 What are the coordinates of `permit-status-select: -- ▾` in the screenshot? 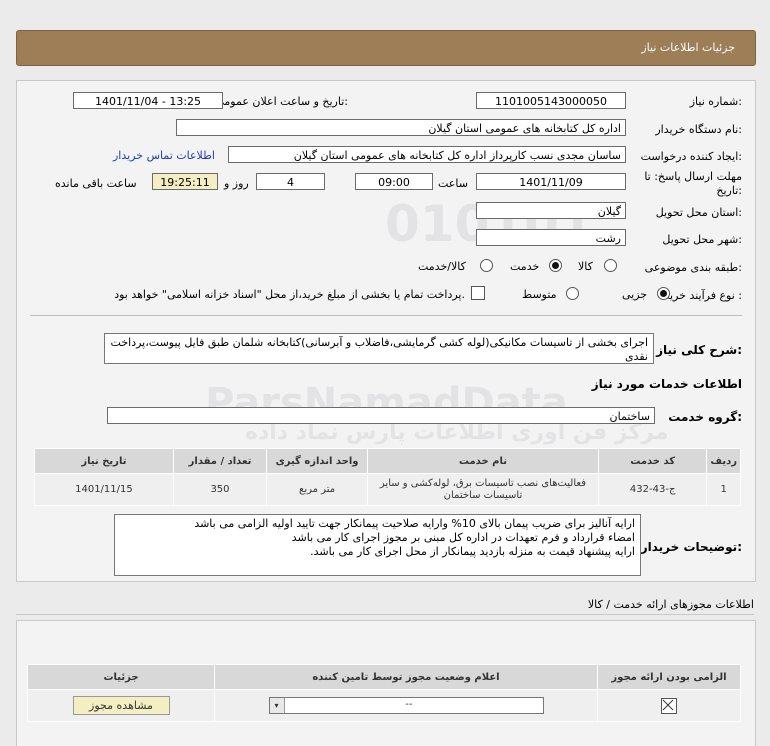 It's located at (406, 705).